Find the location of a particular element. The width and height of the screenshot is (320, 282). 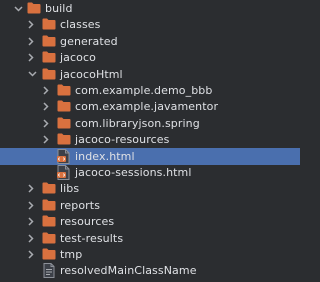

tree-item-label: libs is located at coordinates (70, 189).